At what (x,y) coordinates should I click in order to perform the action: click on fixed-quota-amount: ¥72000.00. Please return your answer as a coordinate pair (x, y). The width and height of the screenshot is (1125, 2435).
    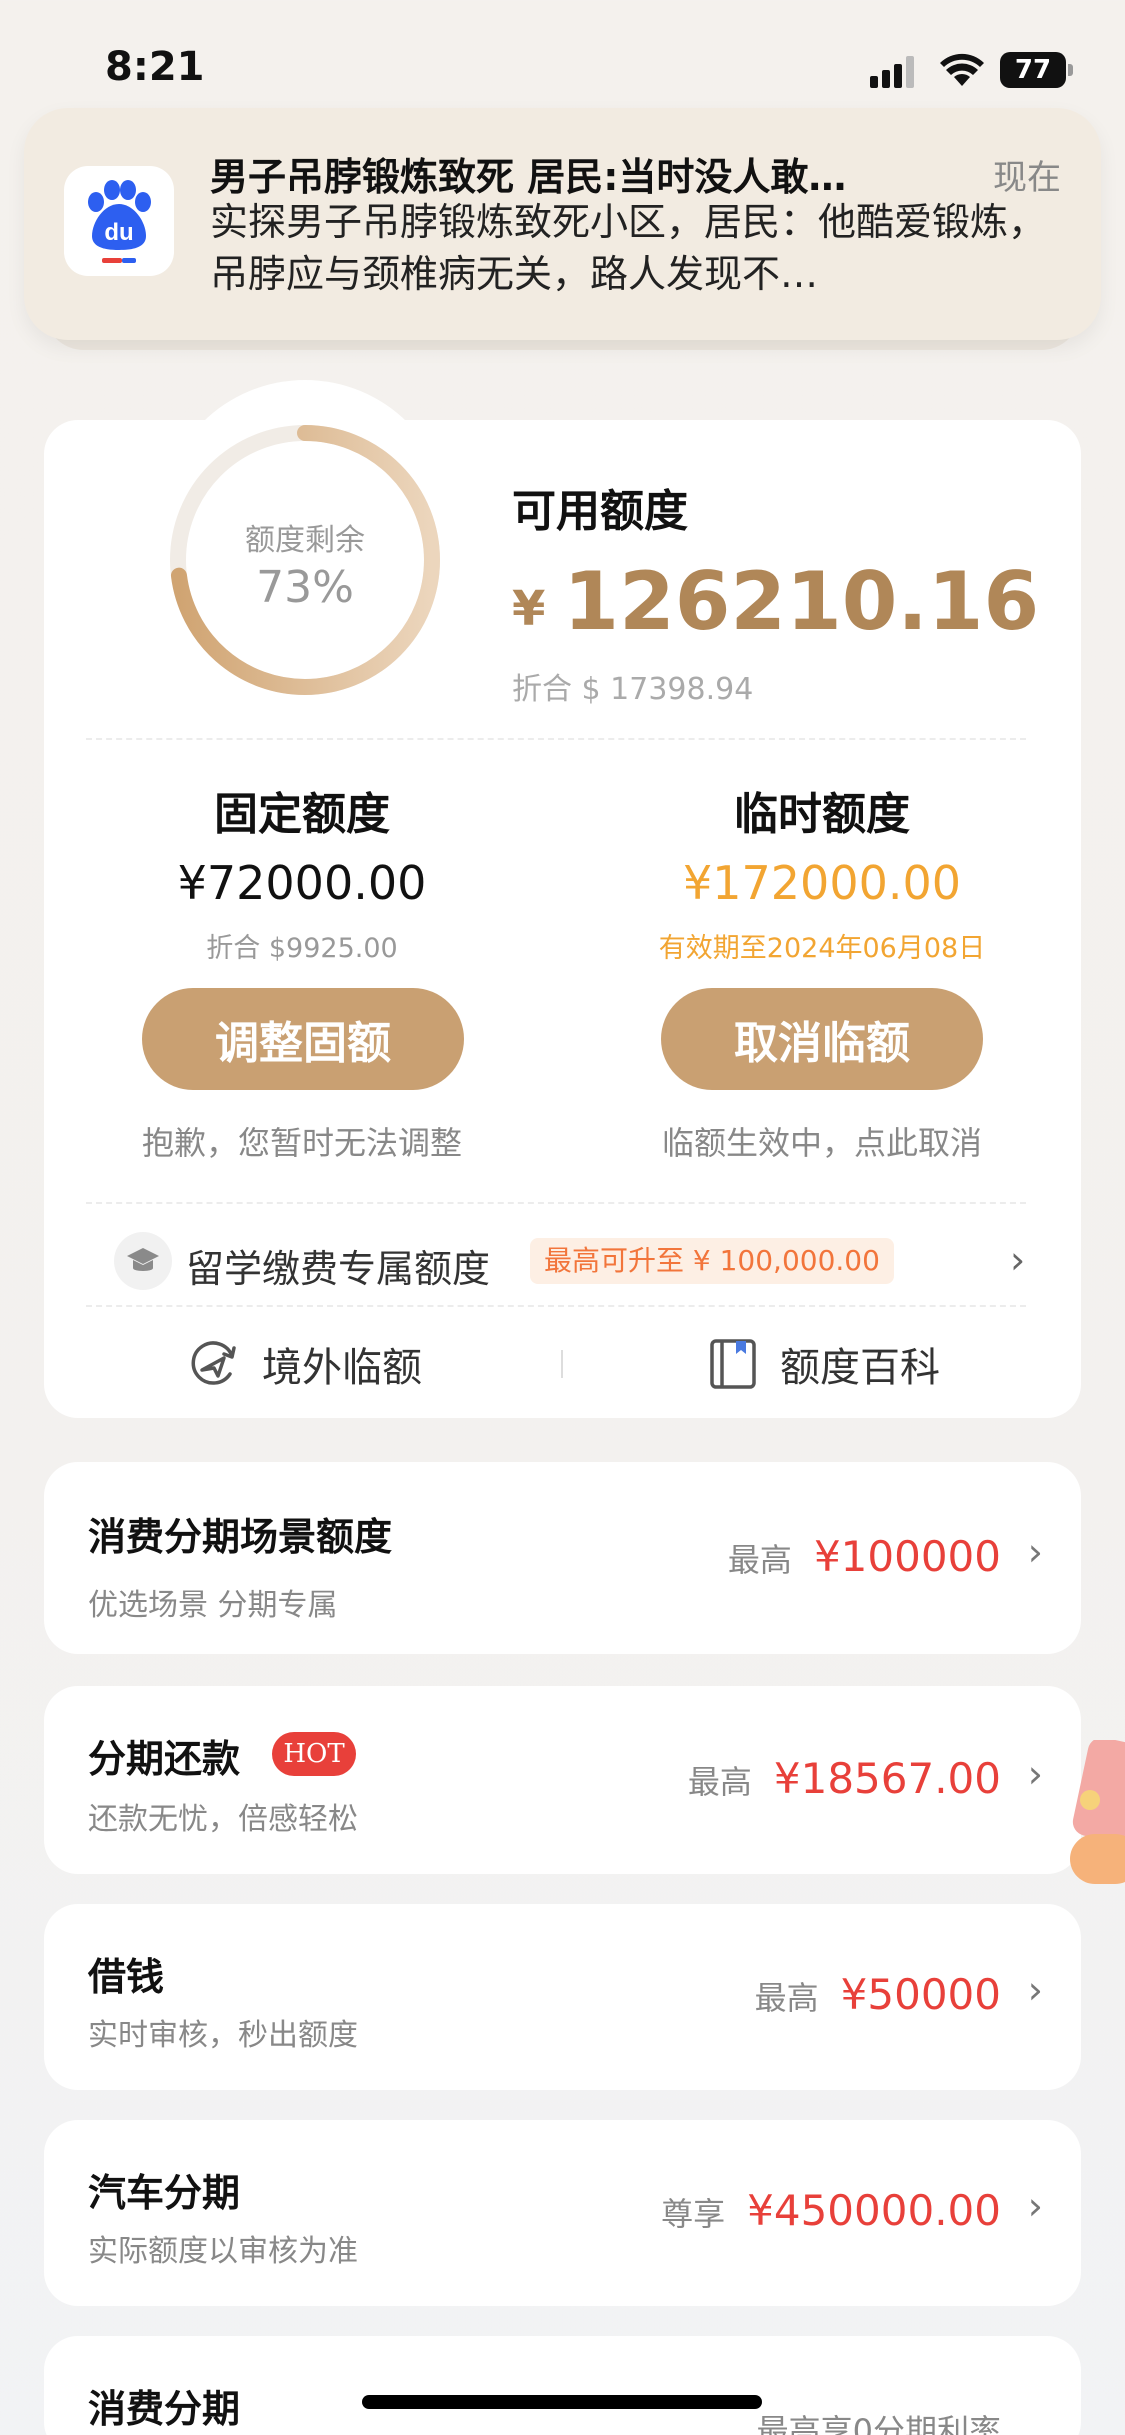
    Looking at the image, I should click on (302, 883).